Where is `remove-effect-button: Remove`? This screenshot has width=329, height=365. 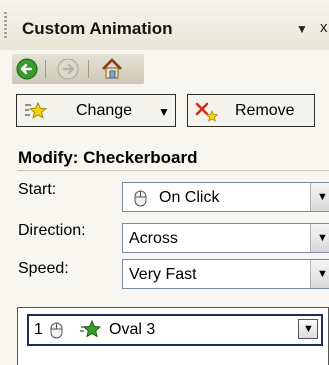
remove-effect-button: Remove is located at coordinates (251, 110).